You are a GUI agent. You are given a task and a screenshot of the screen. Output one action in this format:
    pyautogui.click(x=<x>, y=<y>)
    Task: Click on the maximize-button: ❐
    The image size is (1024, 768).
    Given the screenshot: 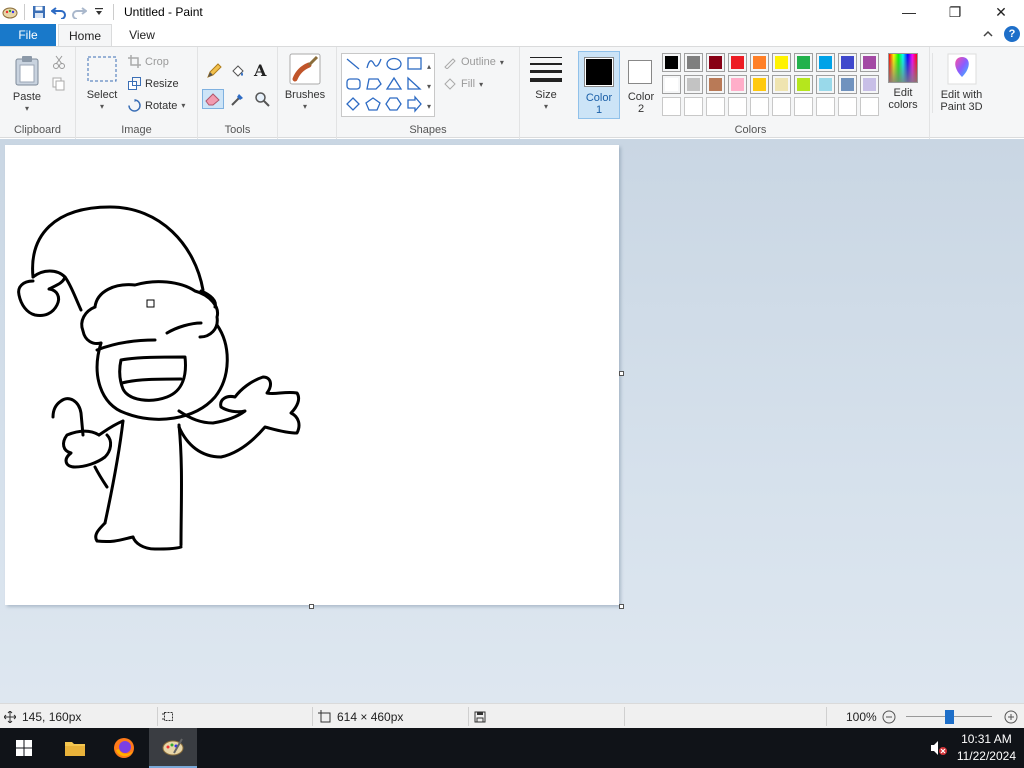 What is the action you would take?
    pyautogui.click(x=955, y=12)
    